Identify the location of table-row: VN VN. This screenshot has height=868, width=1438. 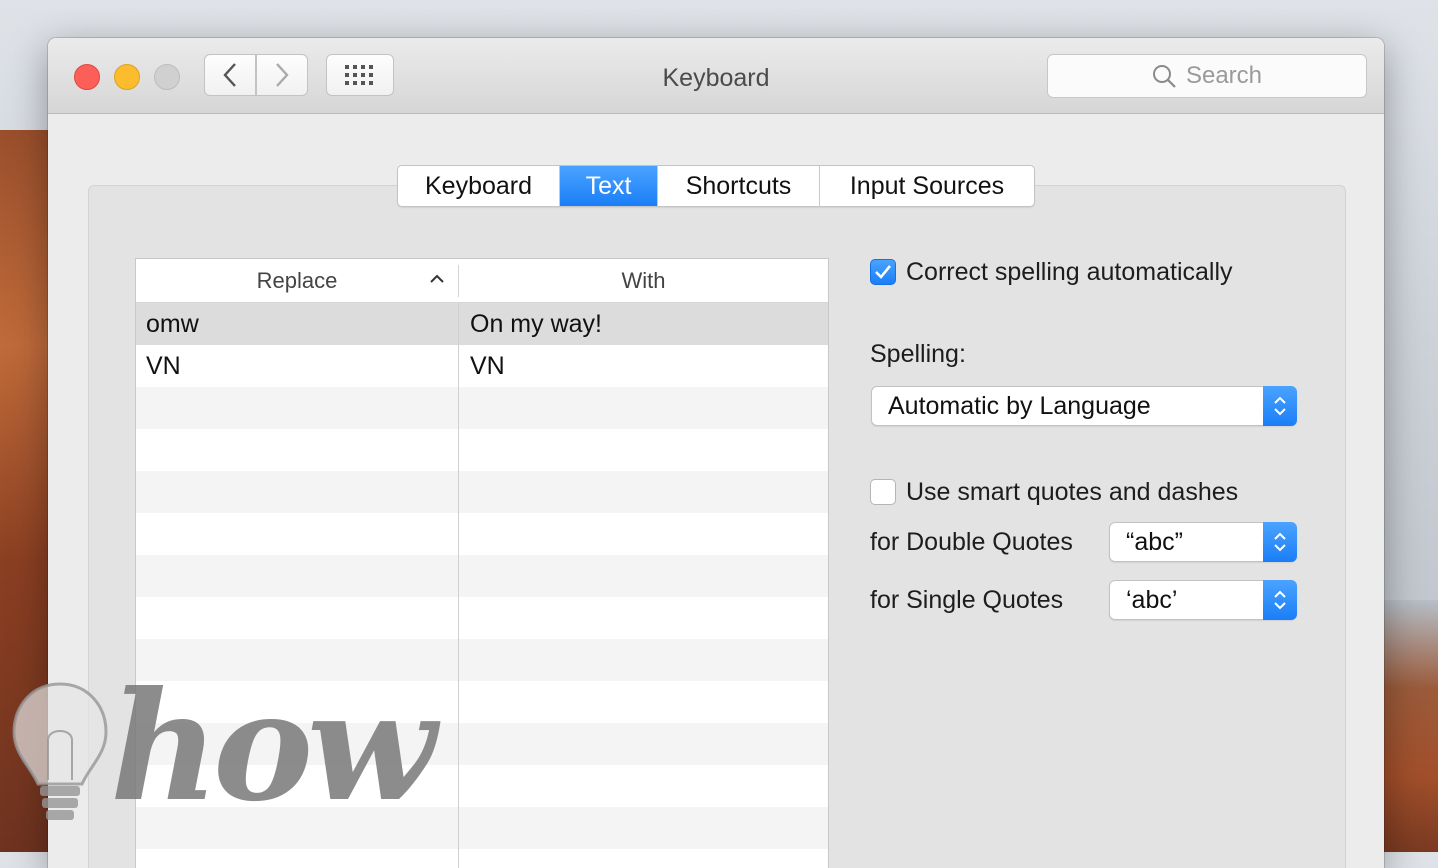
(482, 366).